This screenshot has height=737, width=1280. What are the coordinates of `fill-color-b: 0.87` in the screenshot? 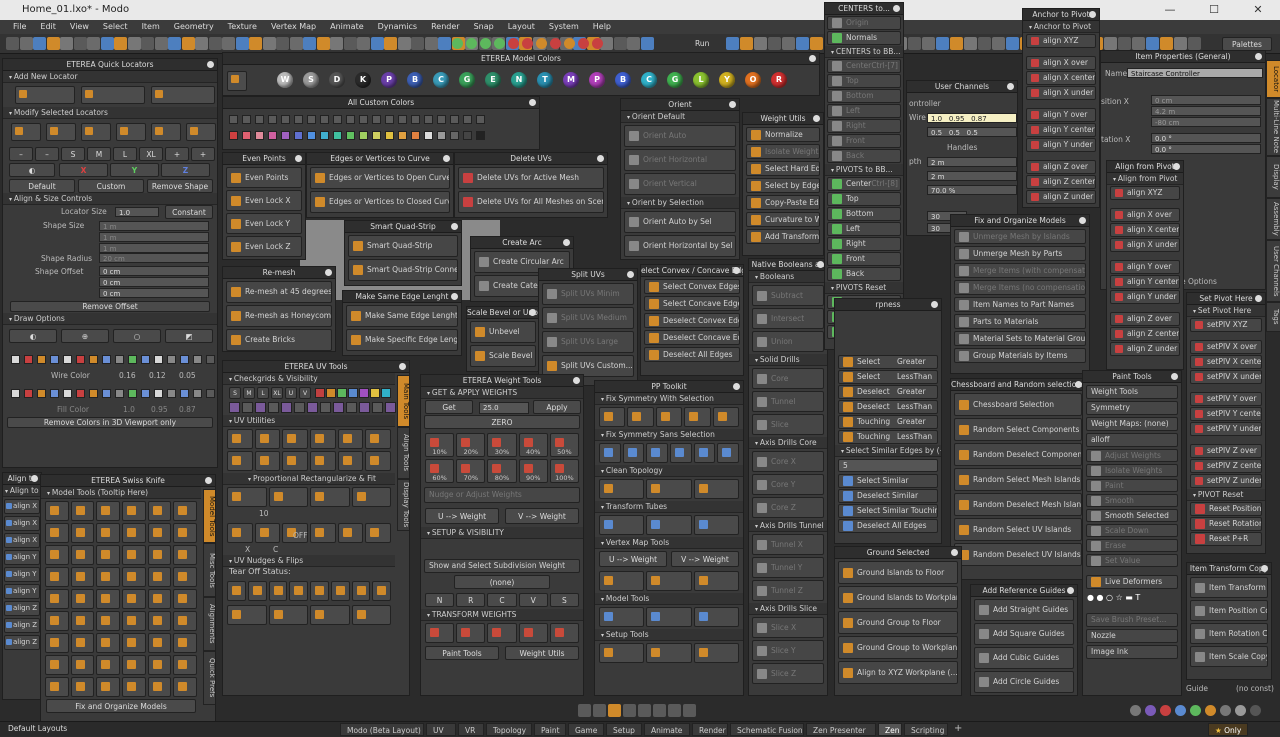 It's located at (187, 409).